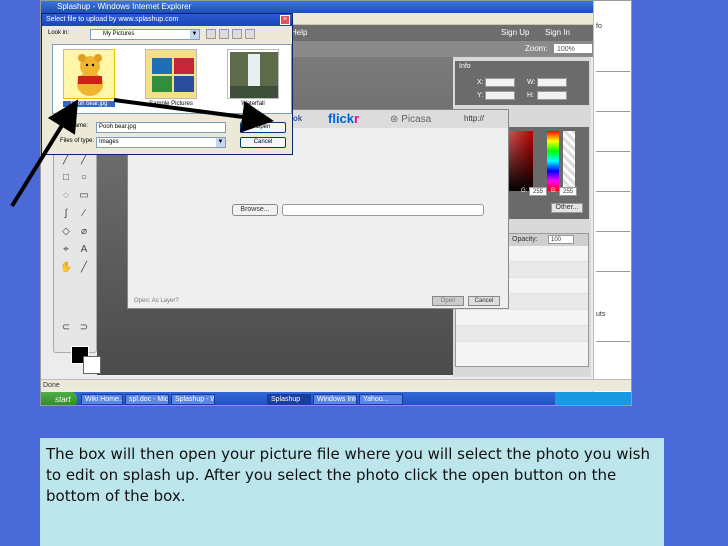 This screenshot has height=546, width=728. I want to click on flickr-logo-b: r, so click(357, 118).